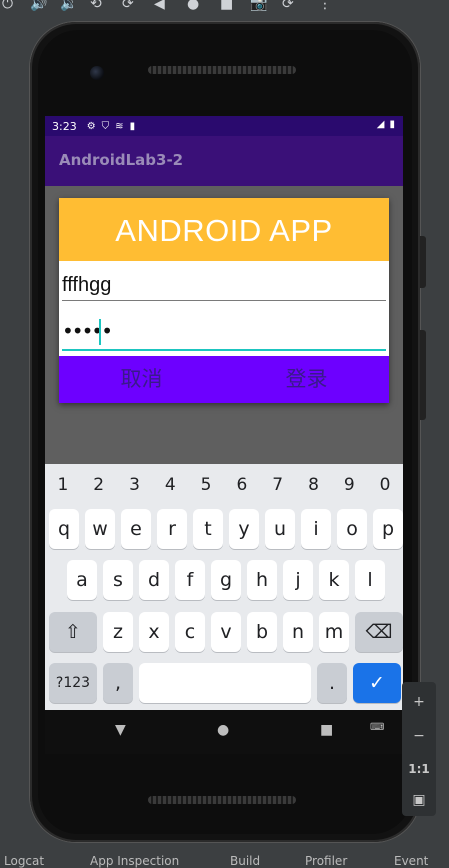 The height and width of the screenshot is (868, 449). Describe the element at coordinates (306, 379) in the screenshot. I see `login-button: 登录` at that location.